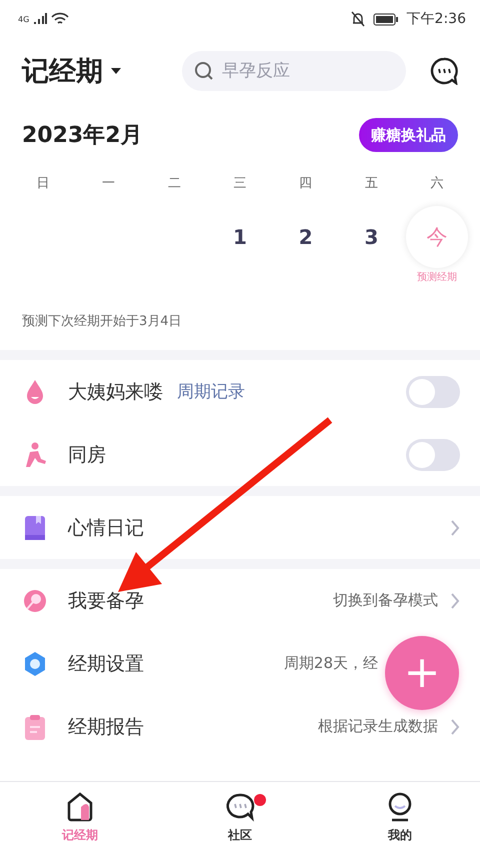  I want to click on battery-icon, so click(385, 19).